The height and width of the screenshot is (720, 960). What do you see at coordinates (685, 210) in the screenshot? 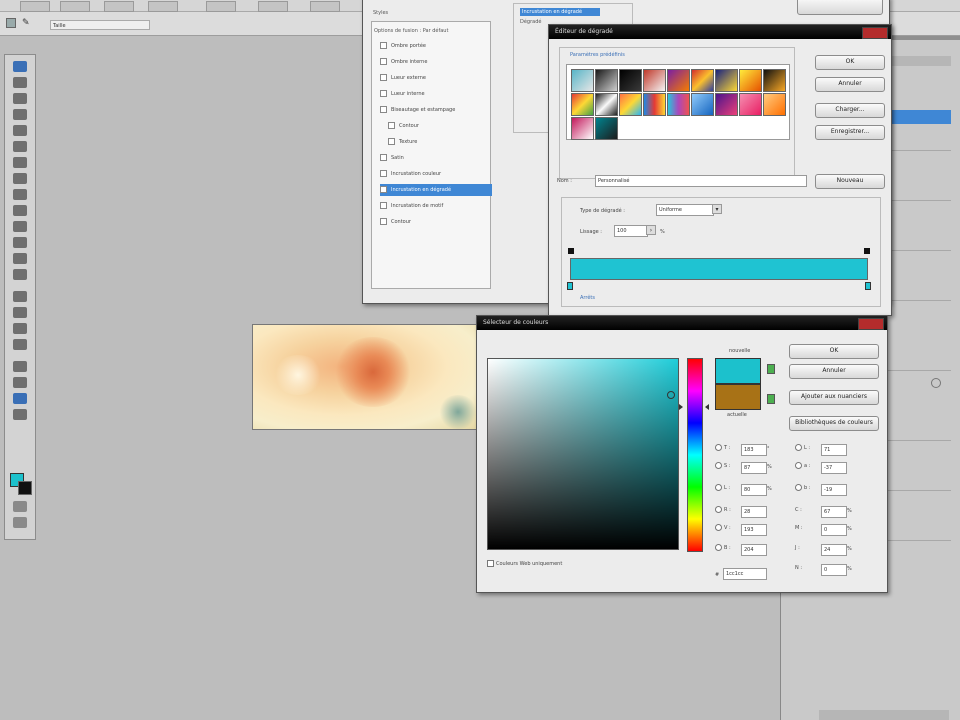
I see `gradient-type-select: Uniforme` at bounding box center [685, 210].